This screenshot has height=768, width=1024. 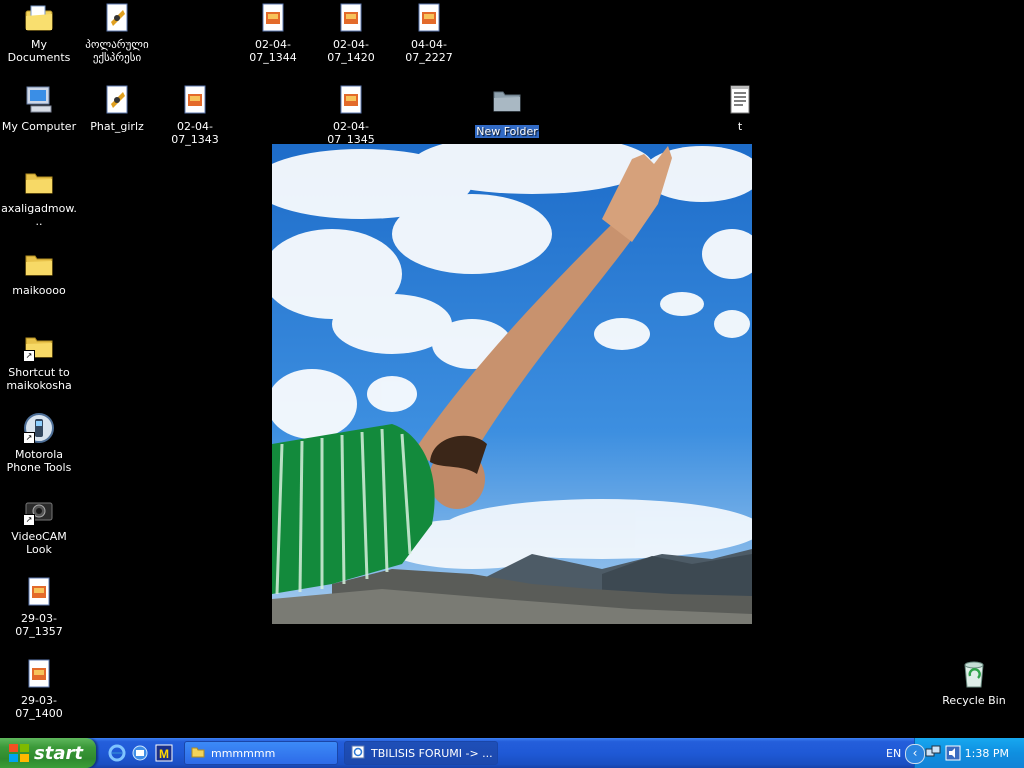 I want to click on svg-text: M, so click(x=164, y=754).